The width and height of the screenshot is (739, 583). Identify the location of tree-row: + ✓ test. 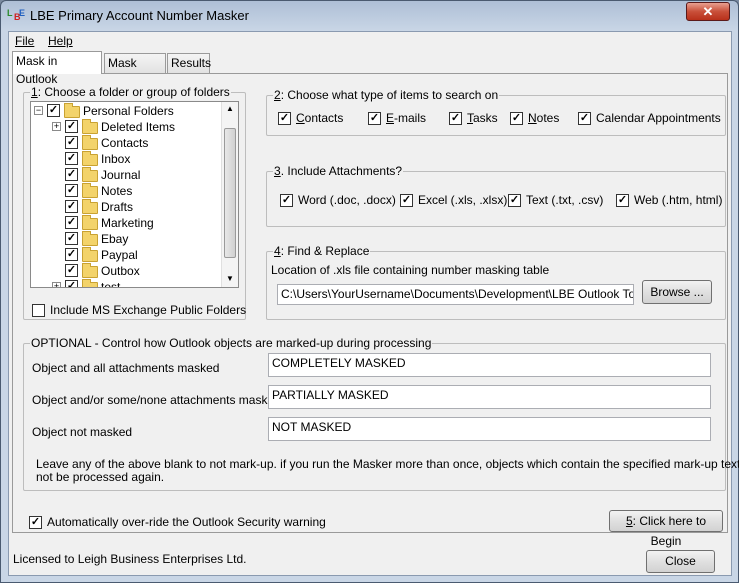
(126, 283).